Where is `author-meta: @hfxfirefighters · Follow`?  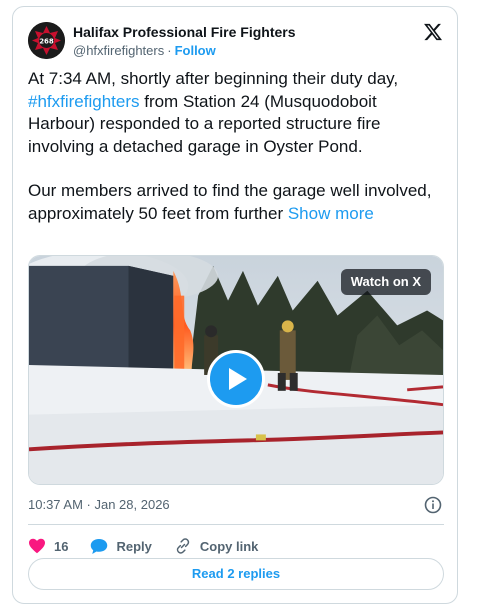 author-meta: @hfxfirefighters · Follow is located at coordinates (144, 50).